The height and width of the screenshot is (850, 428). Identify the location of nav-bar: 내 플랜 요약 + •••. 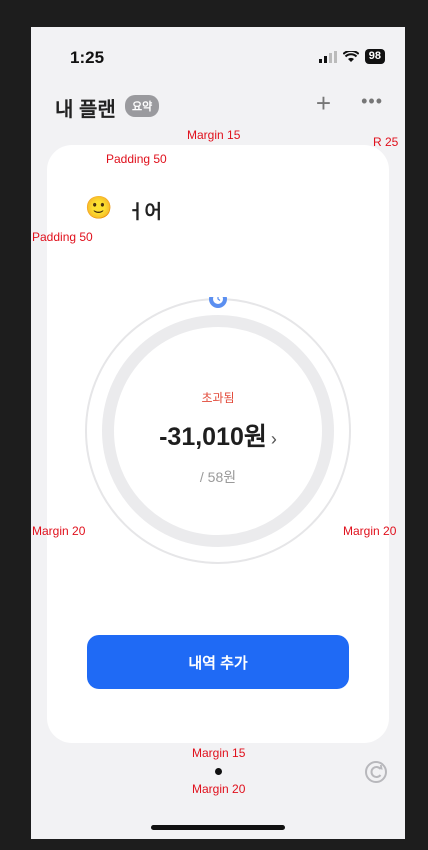
(218, 105).